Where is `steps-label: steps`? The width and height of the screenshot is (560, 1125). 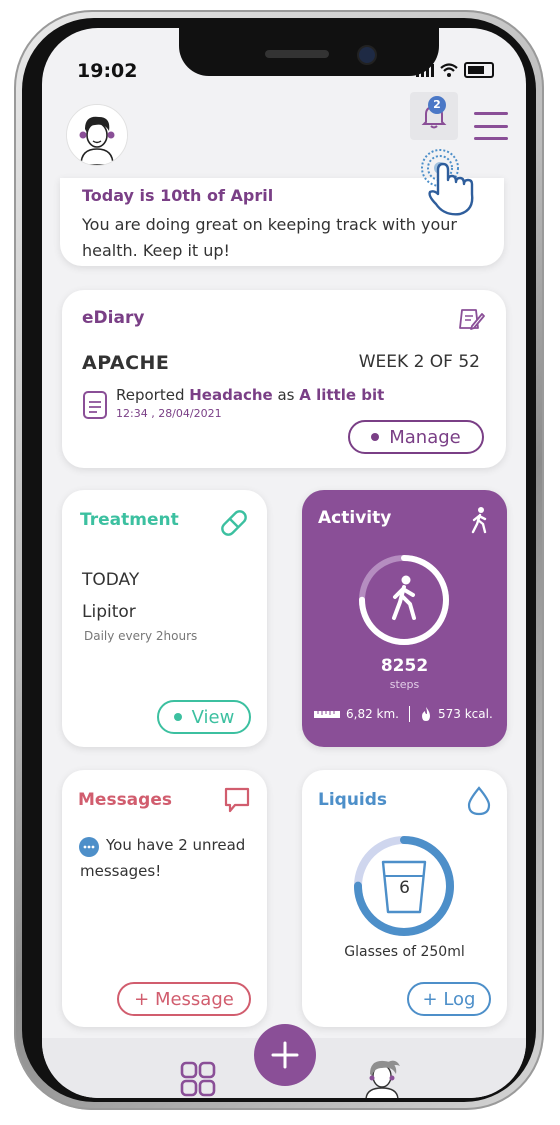
steps-label: steps is located at coordinates (404, 684).